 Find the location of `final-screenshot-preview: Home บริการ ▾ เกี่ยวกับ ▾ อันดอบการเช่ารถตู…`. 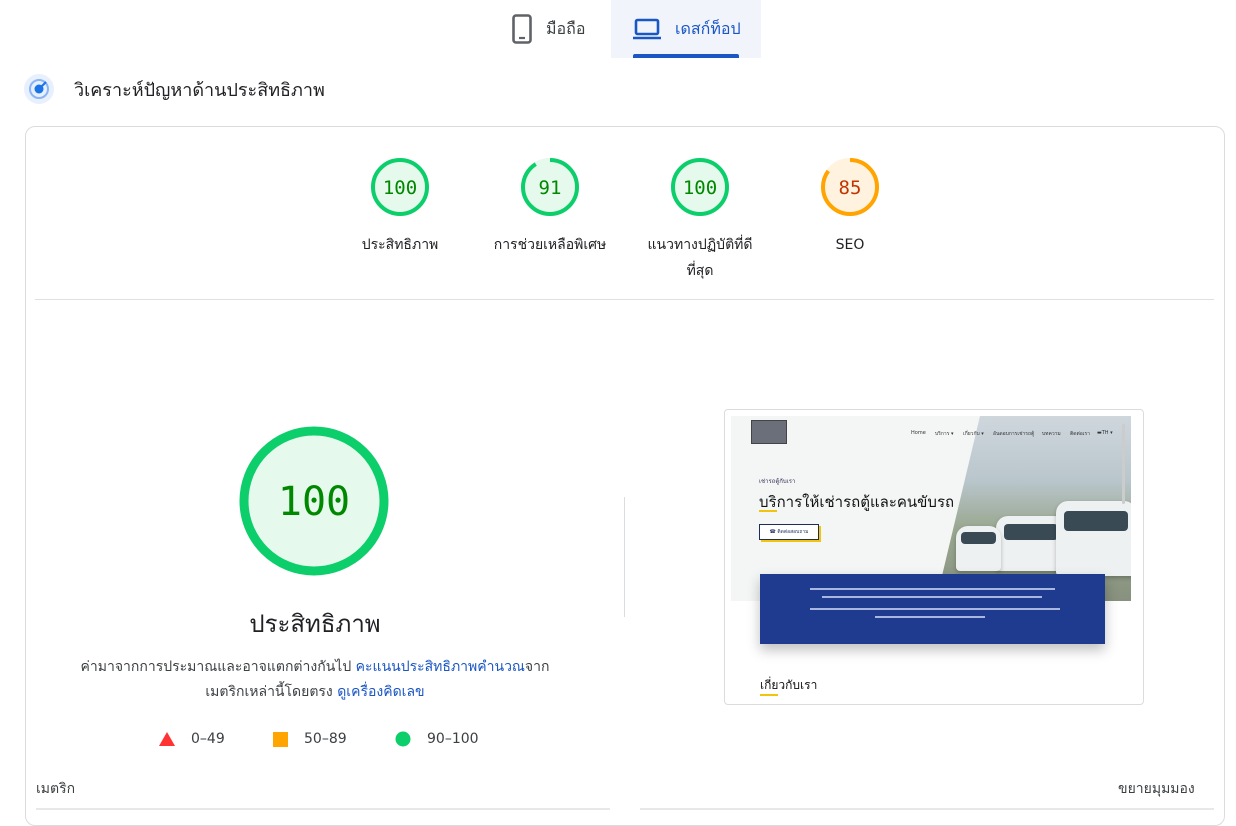

final-screenshot-preview: Home บริการ ▾ เกี่ยวกับ ▾ อันดอบการเช่ารถตู… is located at coordinates (934, 557).